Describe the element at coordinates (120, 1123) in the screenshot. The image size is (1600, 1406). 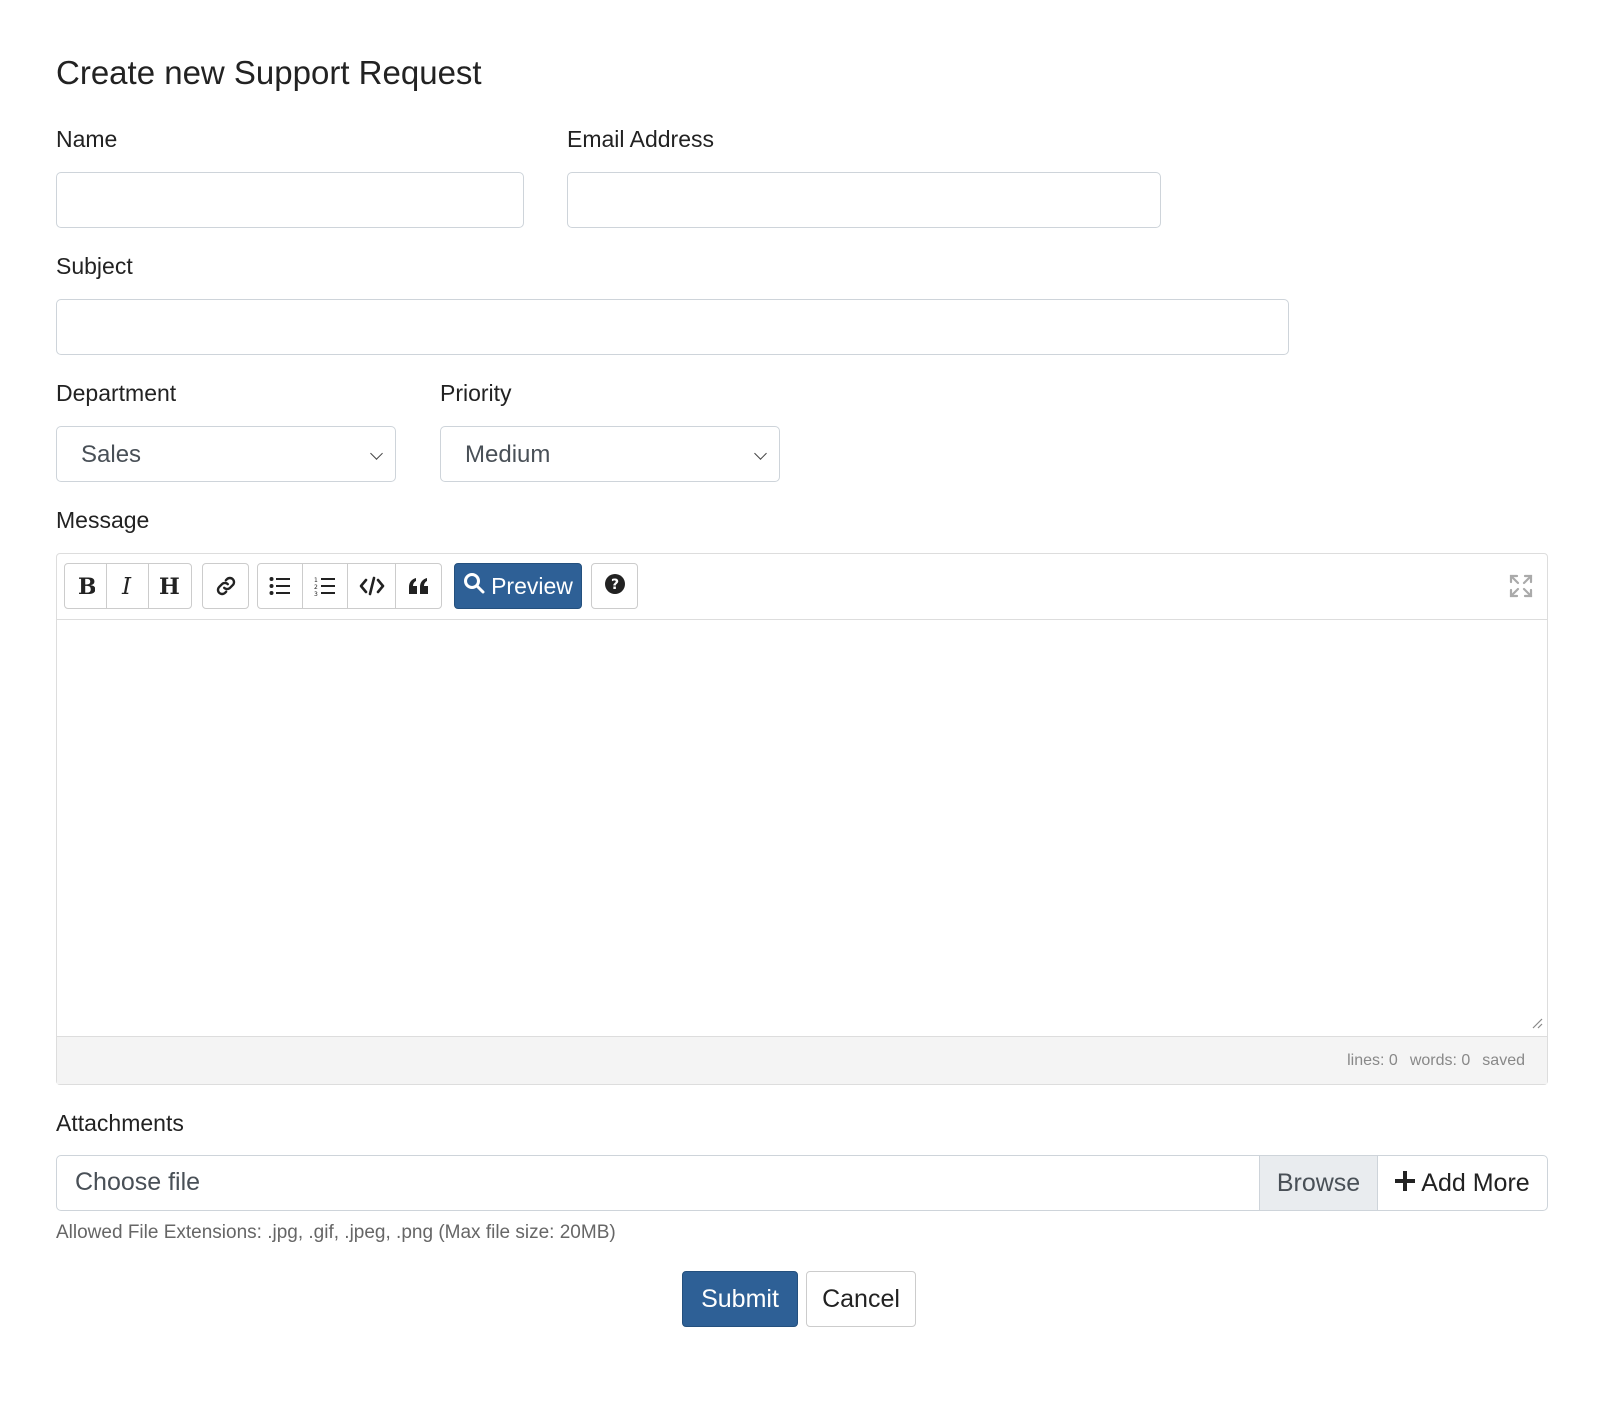
I see `attachments-label: Attachments` at that location.